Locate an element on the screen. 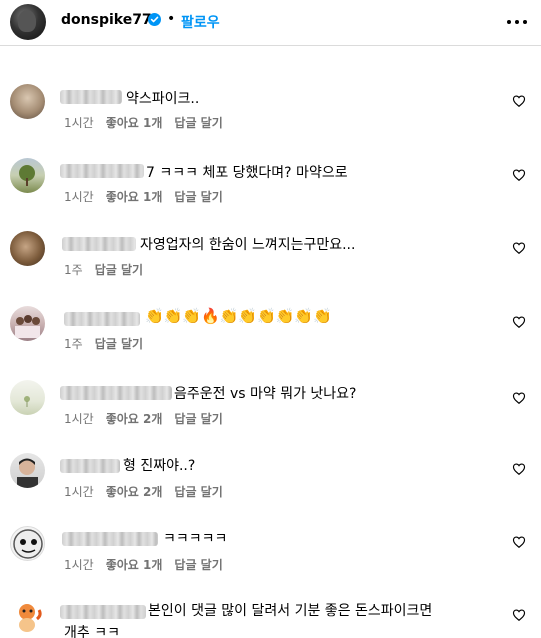 The image size is (541, 638). comment-item: 약스파이크.. 1시간 좋아요 1개 답글 달기 is located at coordinates (270, 118).